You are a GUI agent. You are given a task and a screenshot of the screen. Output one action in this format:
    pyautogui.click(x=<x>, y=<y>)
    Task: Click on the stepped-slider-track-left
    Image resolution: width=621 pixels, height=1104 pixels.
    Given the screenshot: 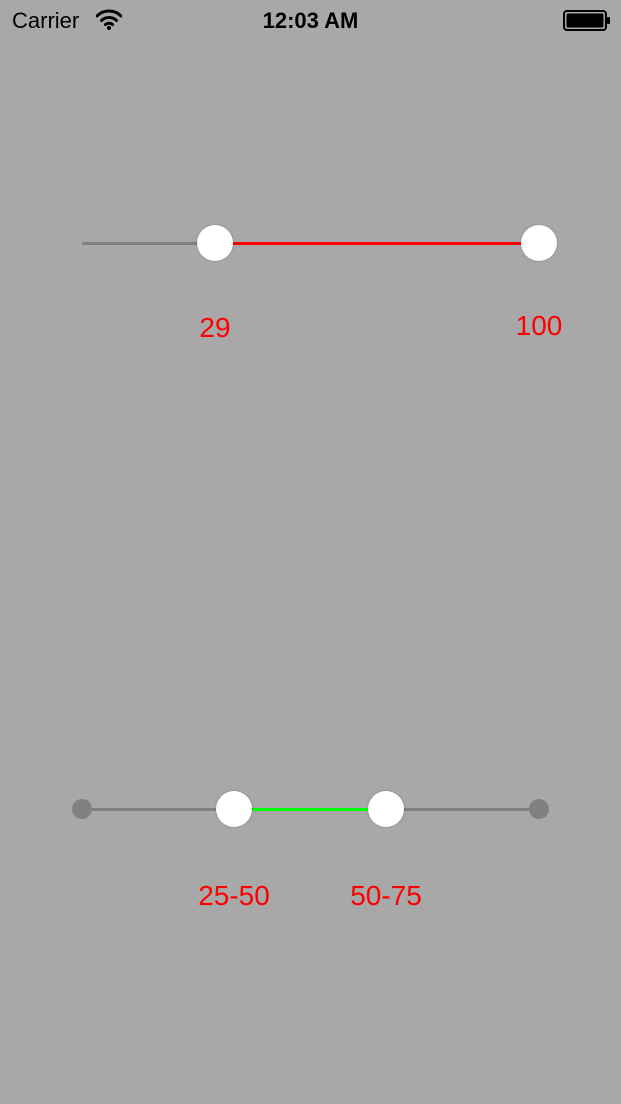 What is the action you would take?
    pyautogui.click(x=158, y=809)
    